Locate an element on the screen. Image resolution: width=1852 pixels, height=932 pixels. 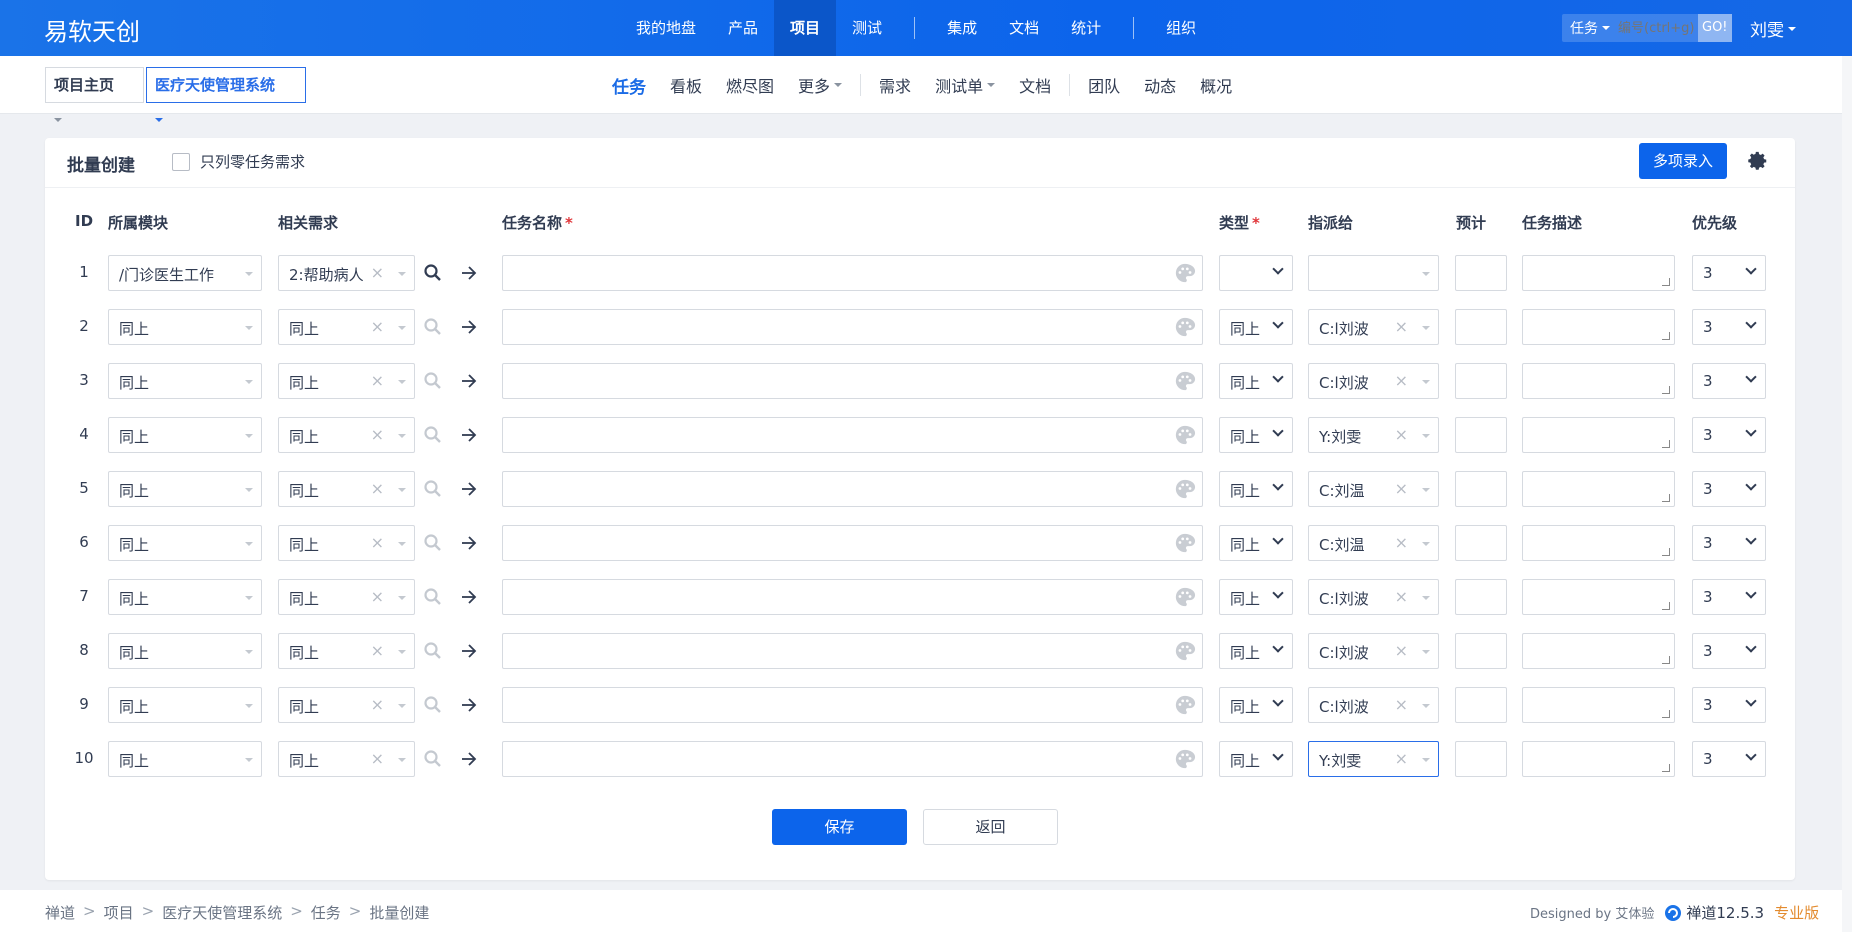
tab-dynamic: 动态 is located at coordinates (1160, 85).